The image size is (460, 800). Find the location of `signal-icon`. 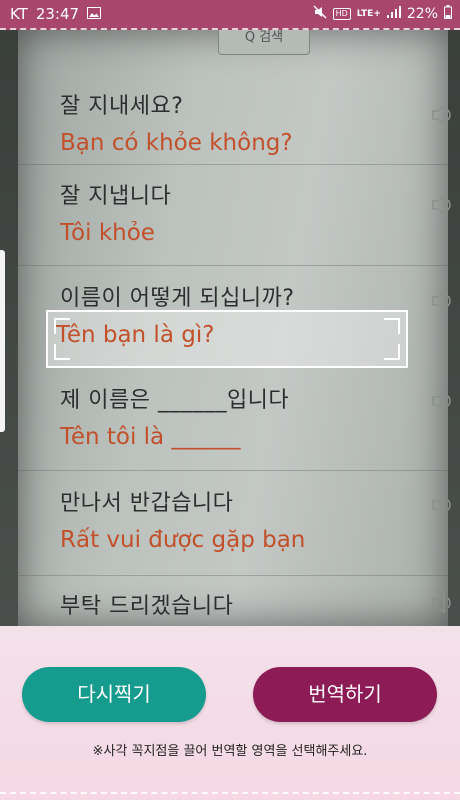

signal-icon is located at coordinates (393, 14).